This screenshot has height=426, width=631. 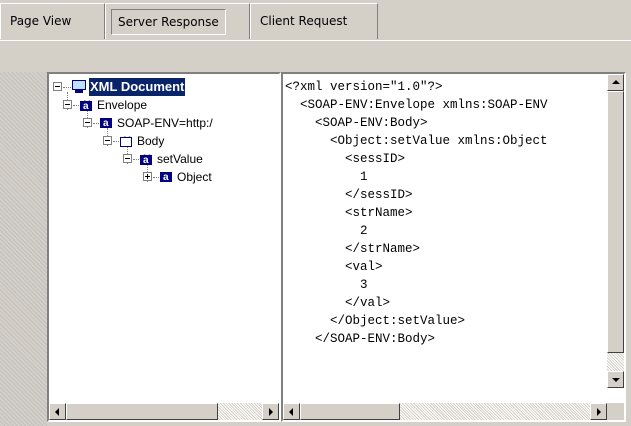 I want to click on tree-node-label: Object, so click(x=194, y=177).